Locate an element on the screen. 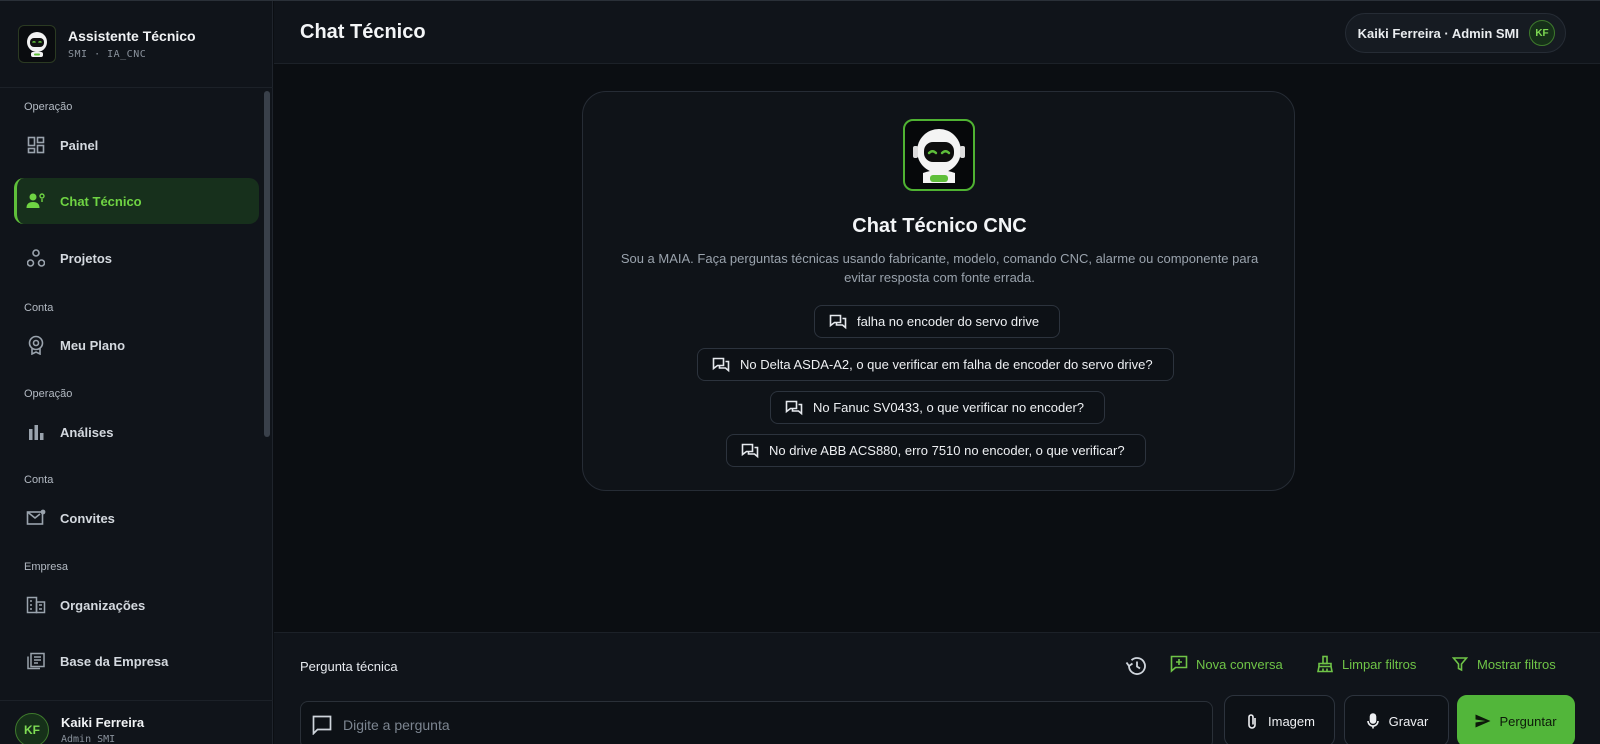  sidebar-item-analises: Análises is located at coordinates (136, 432).